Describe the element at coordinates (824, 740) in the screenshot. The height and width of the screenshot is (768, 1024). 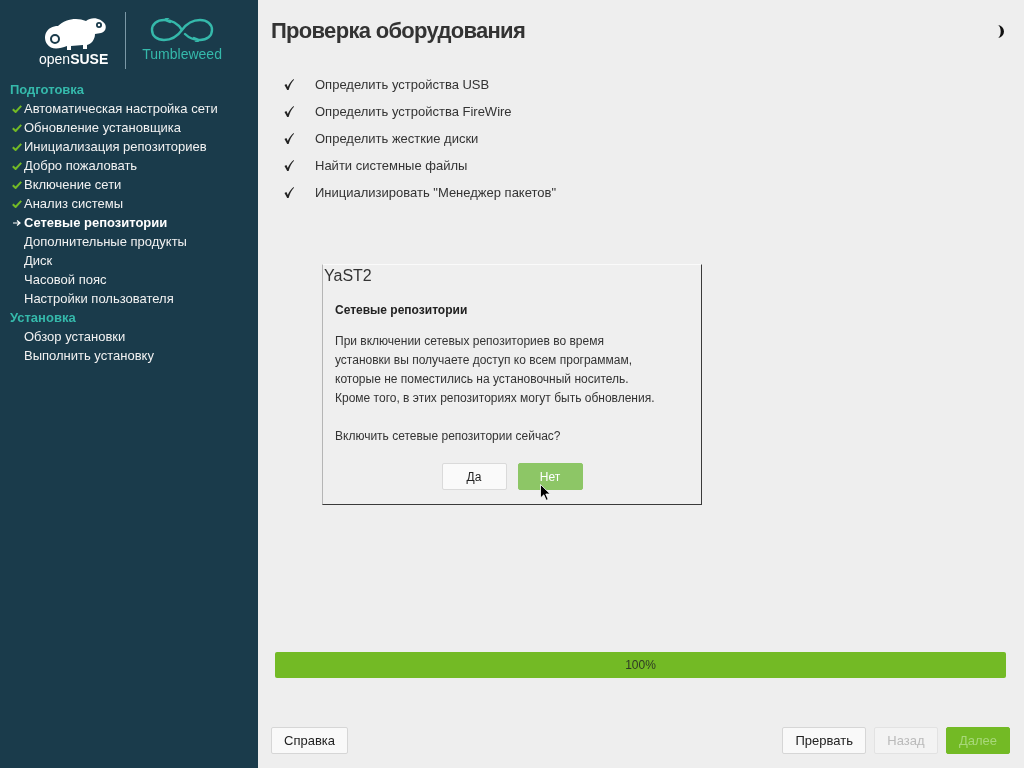
I see `footer-button: Прервать` at that location.